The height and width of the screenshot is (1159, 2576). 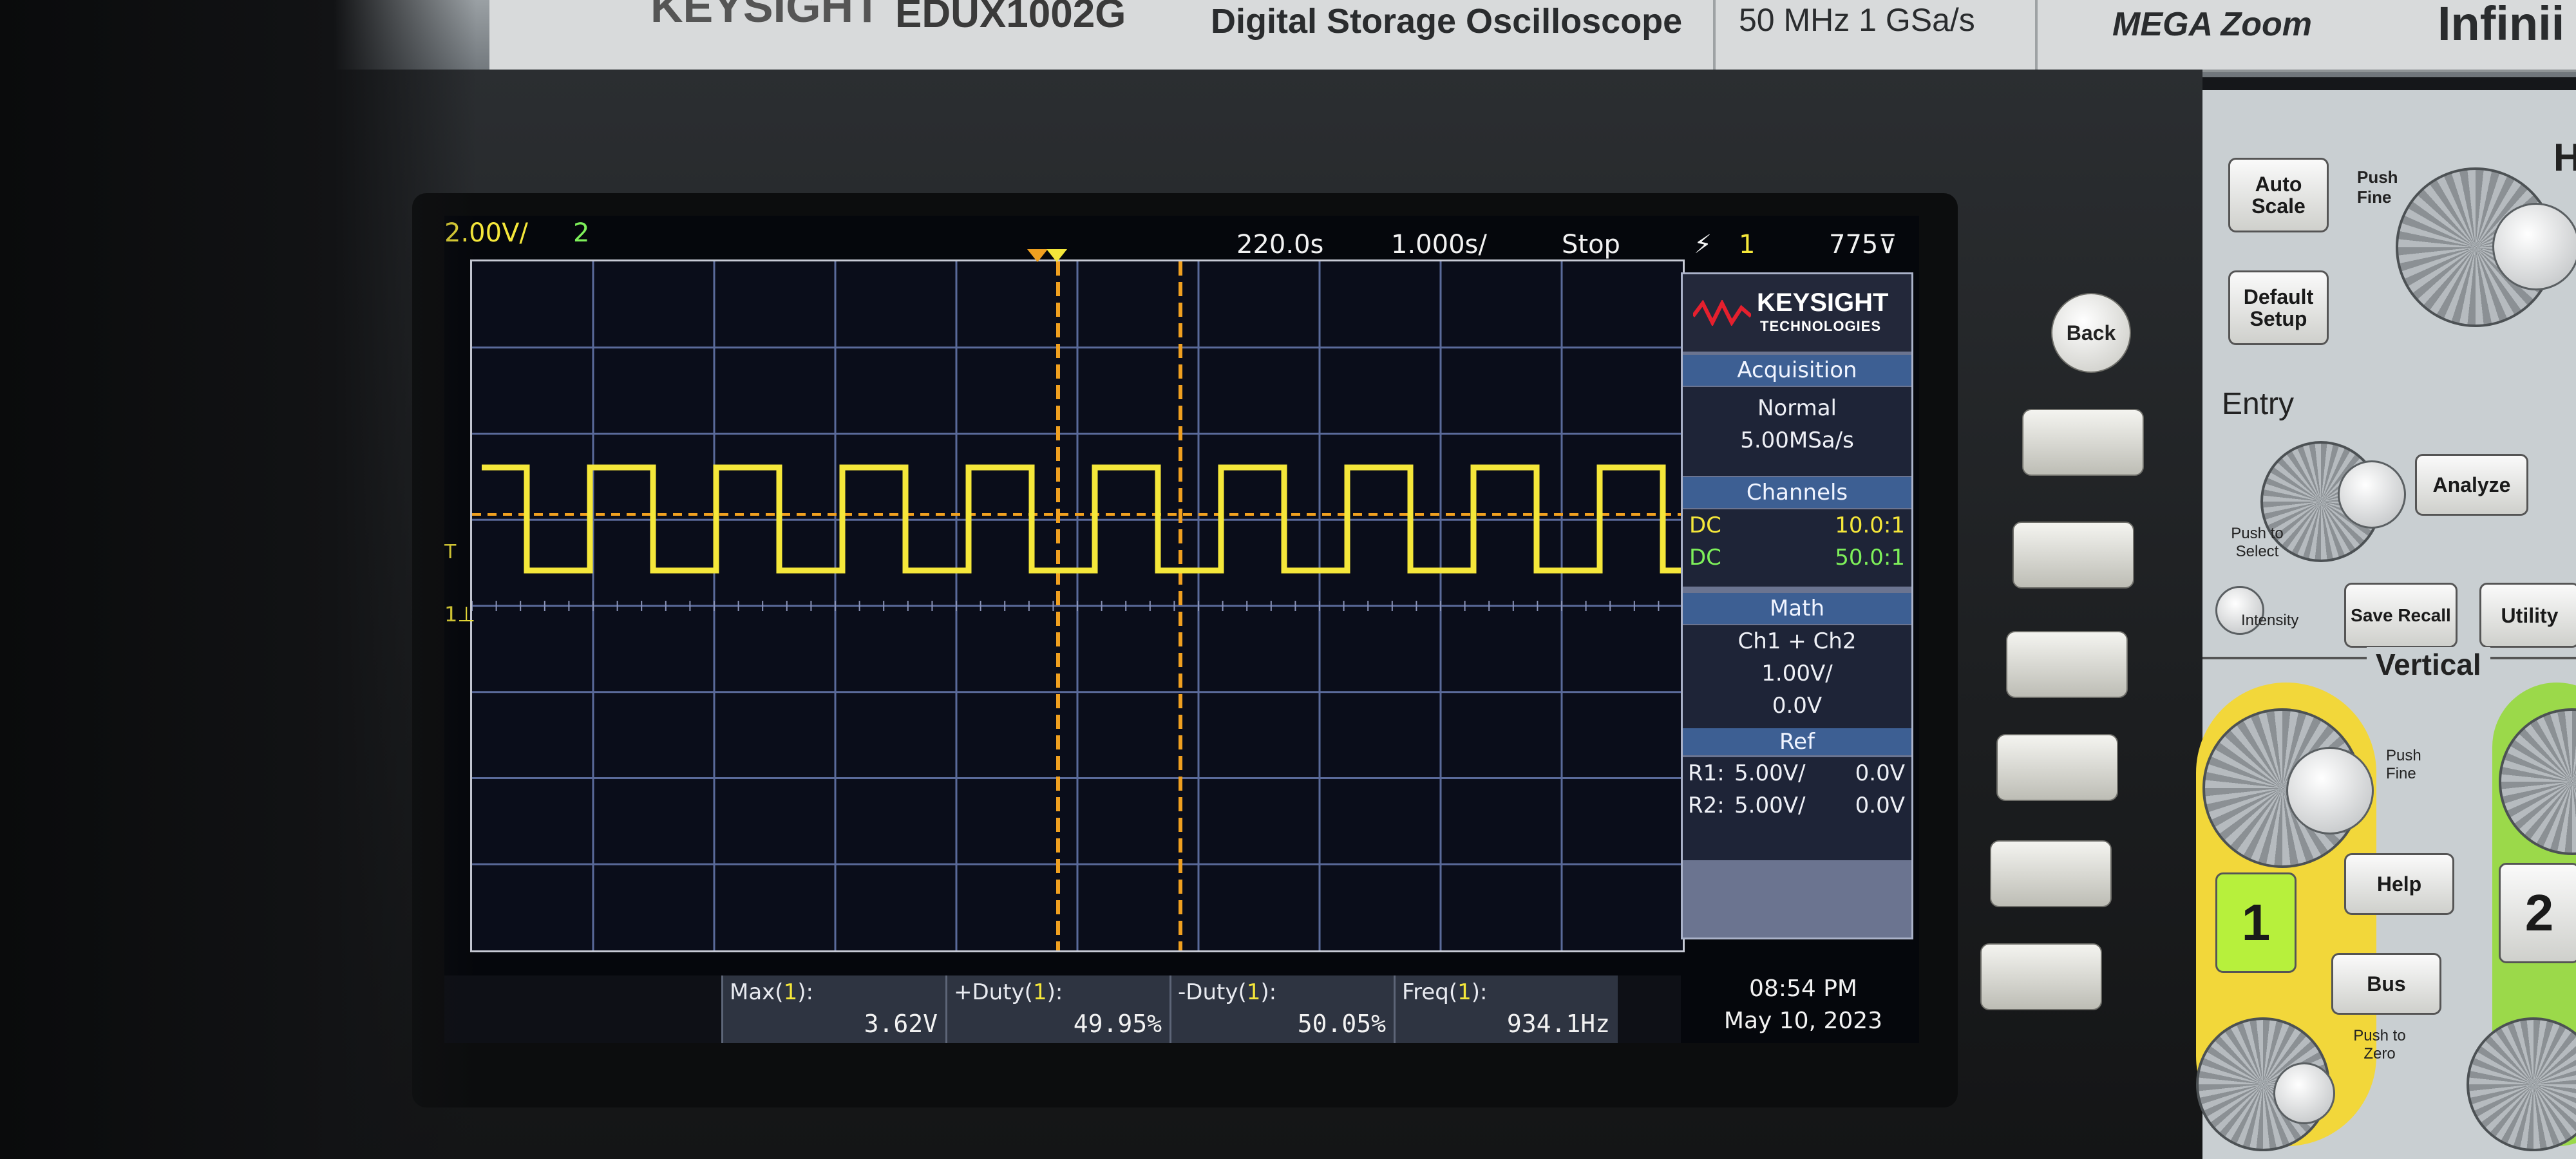 I want to click on measurement-label: +Duty(1):, so click(x=1008, y=992).